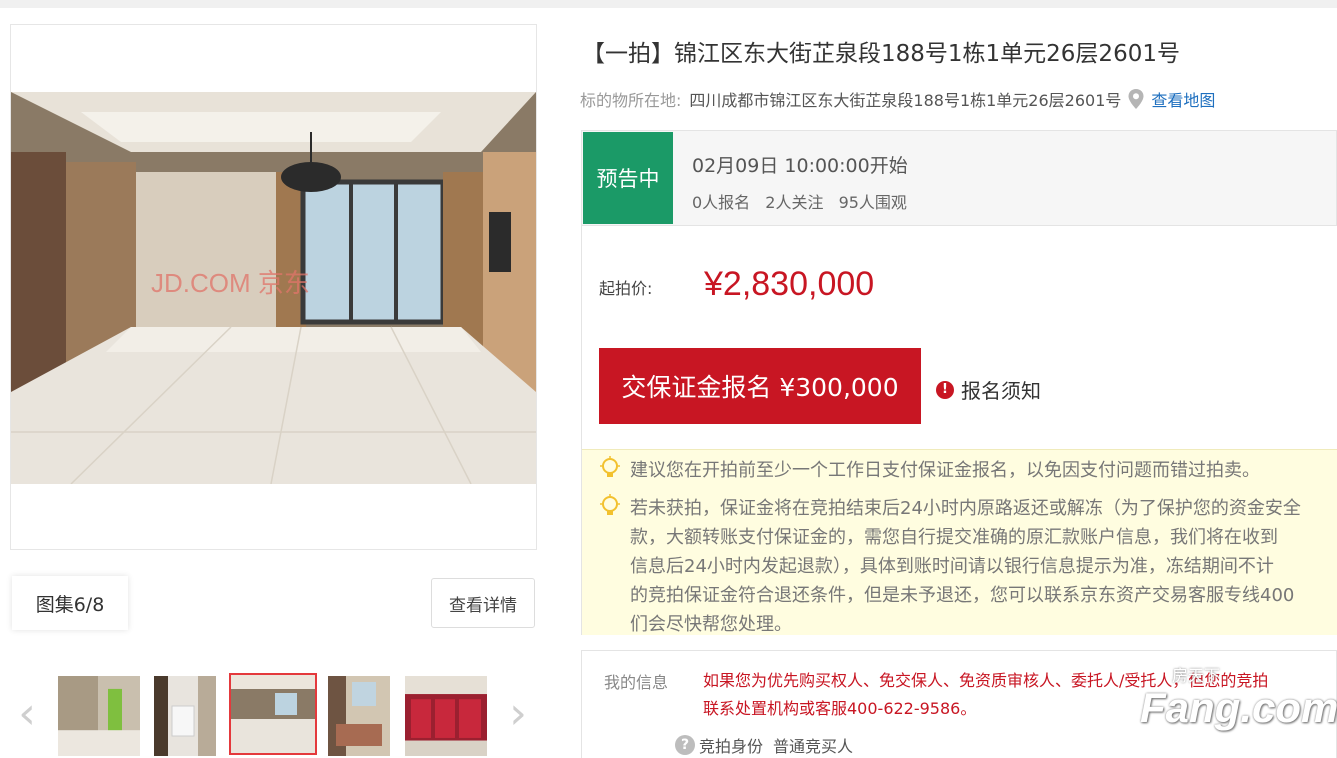 The image size is (1337, 758). Describe the element at coordinates (959, 178) in the screenshot. I see `auction-status-box: 预告中 02月09日 10:00:00开始 0人报名 2人关注 95人围观` at that location.